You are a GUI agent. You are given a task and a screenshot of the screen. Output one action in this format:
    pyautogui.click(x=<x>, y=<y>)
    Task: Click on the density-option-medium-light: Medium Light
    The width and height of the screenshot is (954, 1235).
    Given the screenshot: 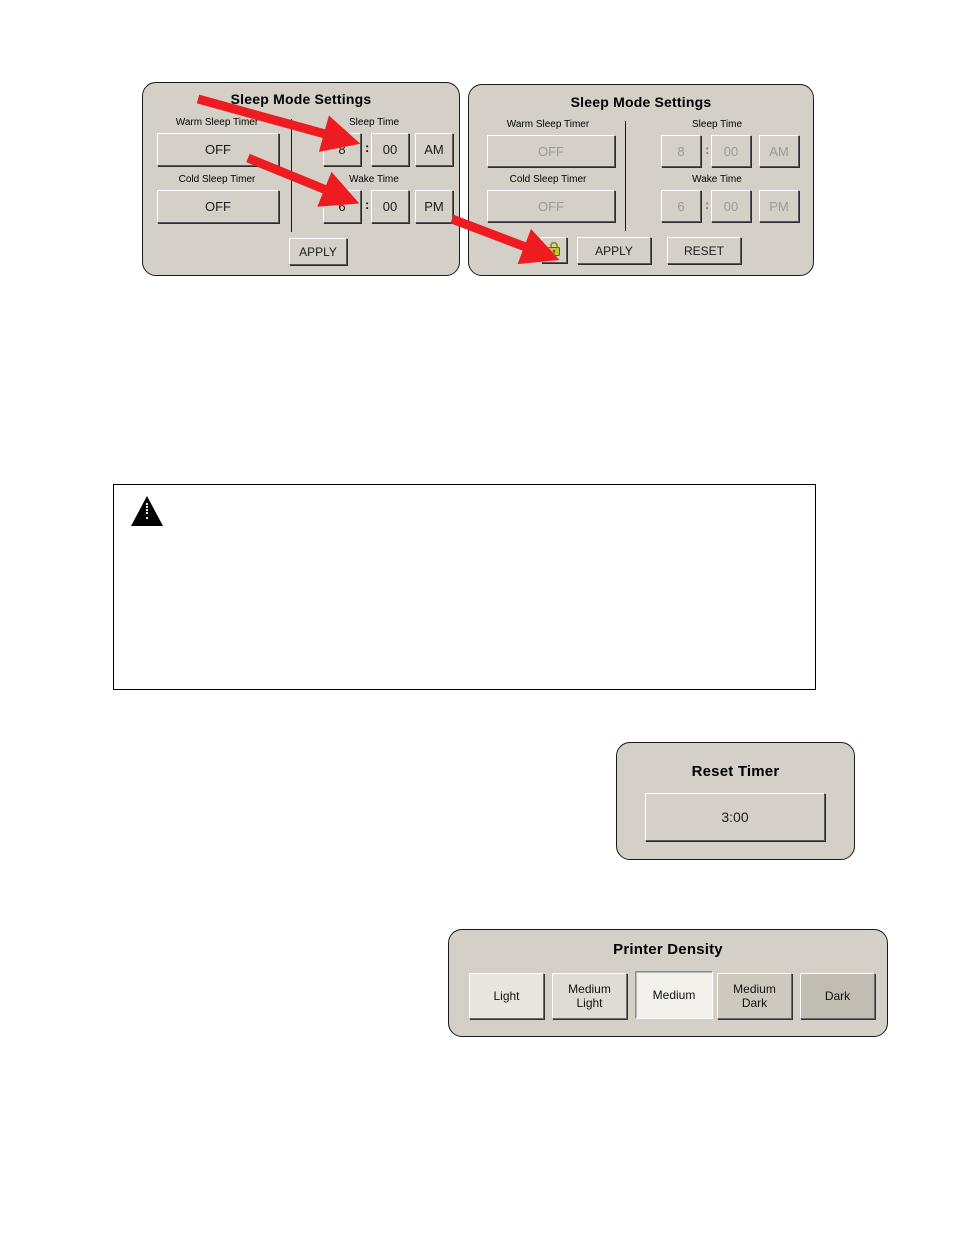 What is the action you would take?
    pyautogui.click(x=589, y=996)
    